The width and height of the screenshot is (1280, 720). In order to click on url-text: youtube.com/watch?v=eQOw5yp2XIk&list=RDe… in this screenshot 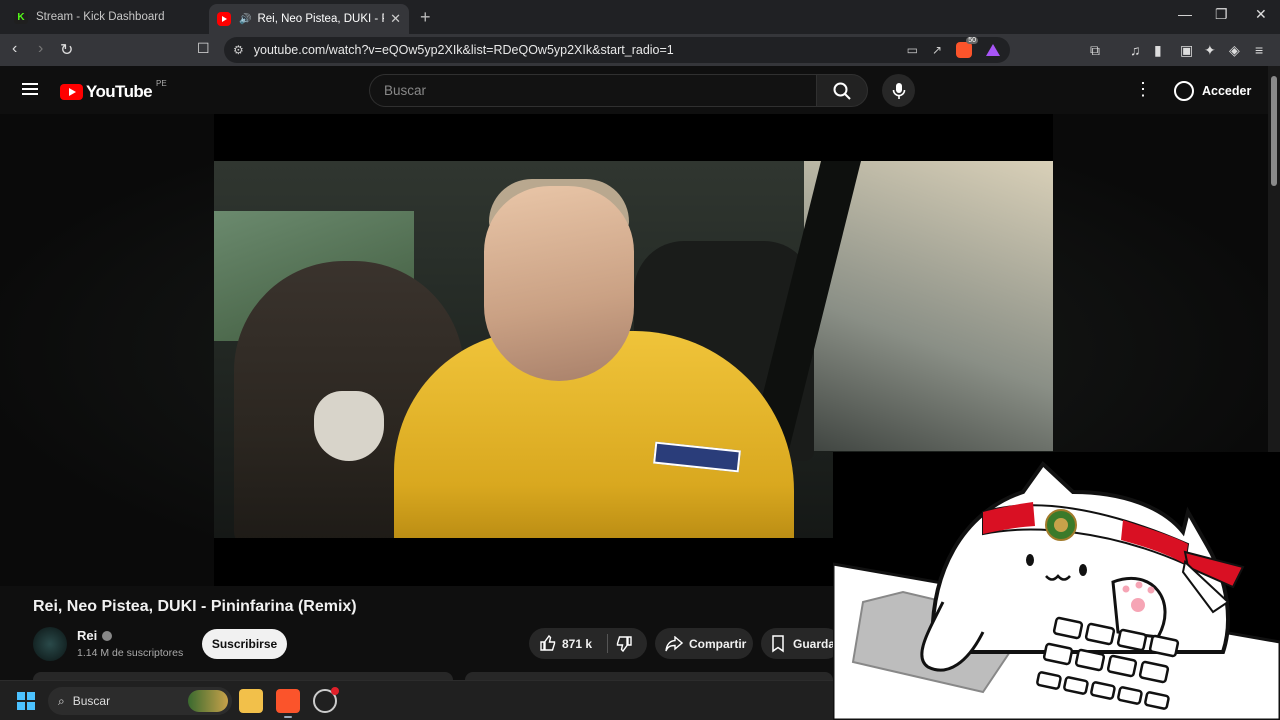, I will do `click(580, 50)`.